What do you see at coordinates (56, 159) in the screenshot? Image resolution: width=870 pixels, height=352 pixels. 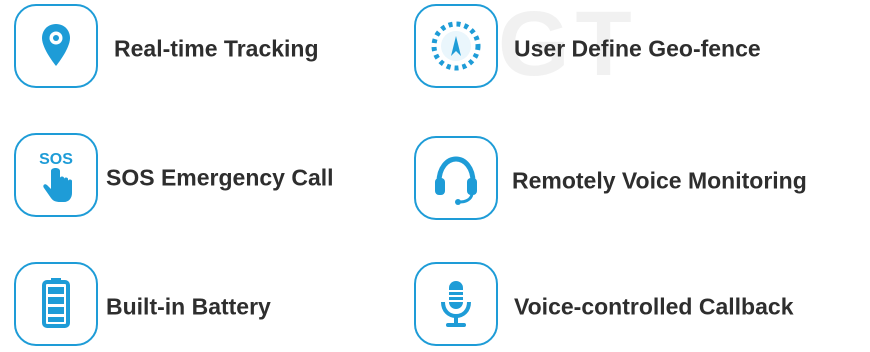 I see `svg-text: SOS` at bounding box center [56, 159].